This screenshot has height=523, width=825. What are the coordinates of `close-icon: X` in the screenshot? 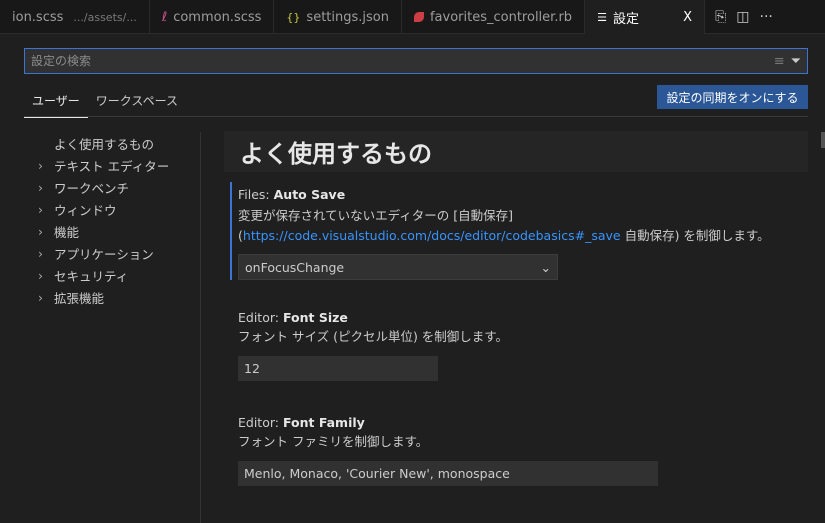 It's located at (687, 17).